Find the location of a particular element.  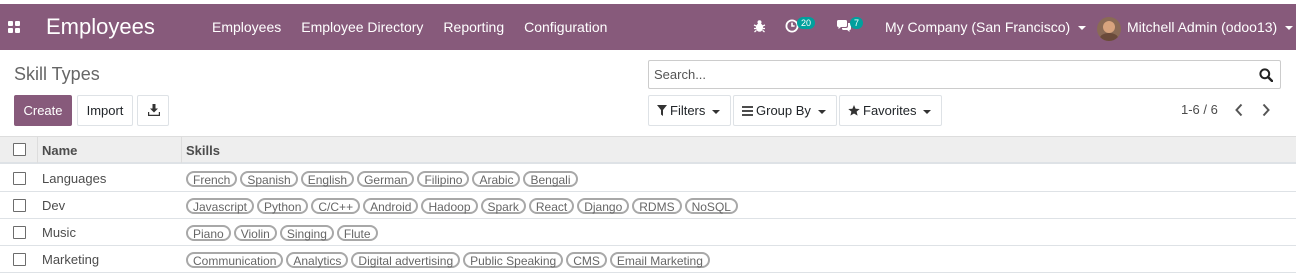

search-bar is located at coordinates (964, 74).